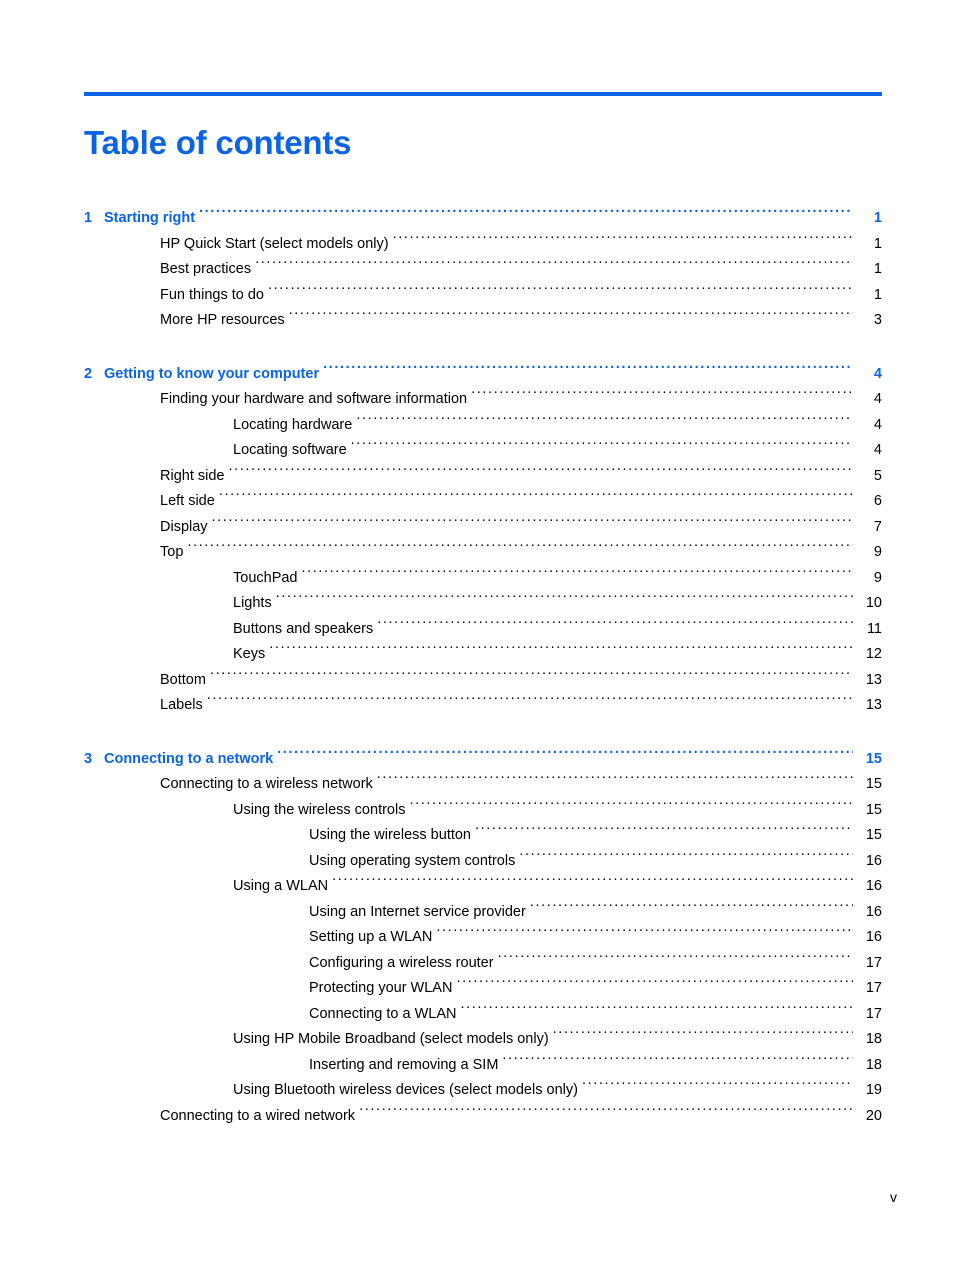 Image resolution: width=954 pixels, height=1270 pixels. Describe the element at coordinates (483, 604) in the screenshot. I see `toc-entry-row: Lights 10` at that location.